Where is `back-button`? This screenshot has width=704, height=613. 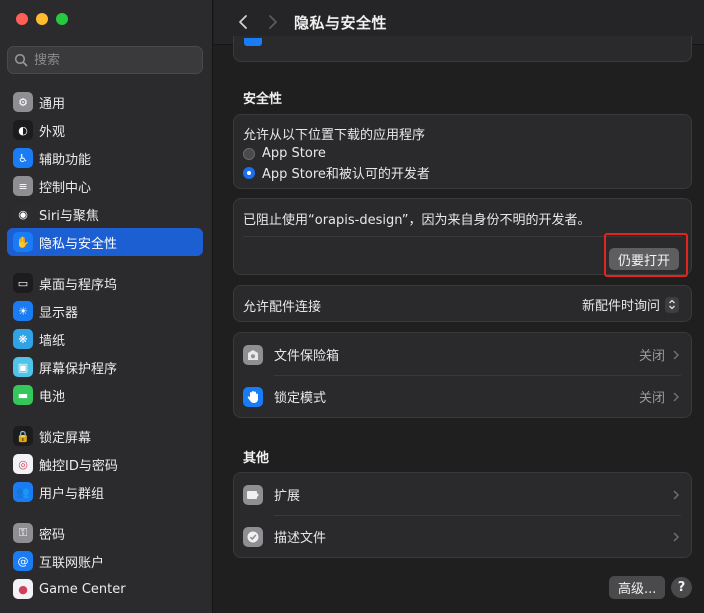
back-button is located at coordinates (243, 22).